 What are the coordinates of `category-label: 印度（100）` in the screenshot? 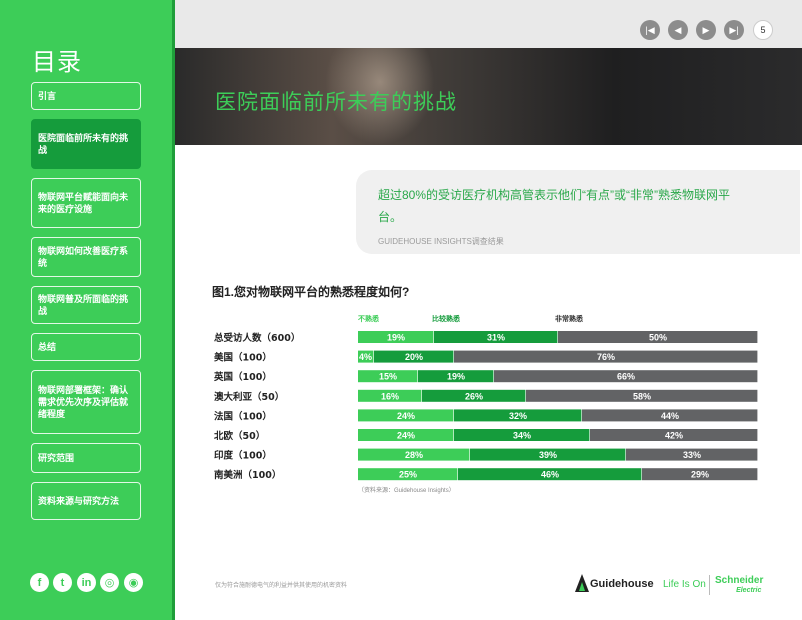 It's located at (243, 456).